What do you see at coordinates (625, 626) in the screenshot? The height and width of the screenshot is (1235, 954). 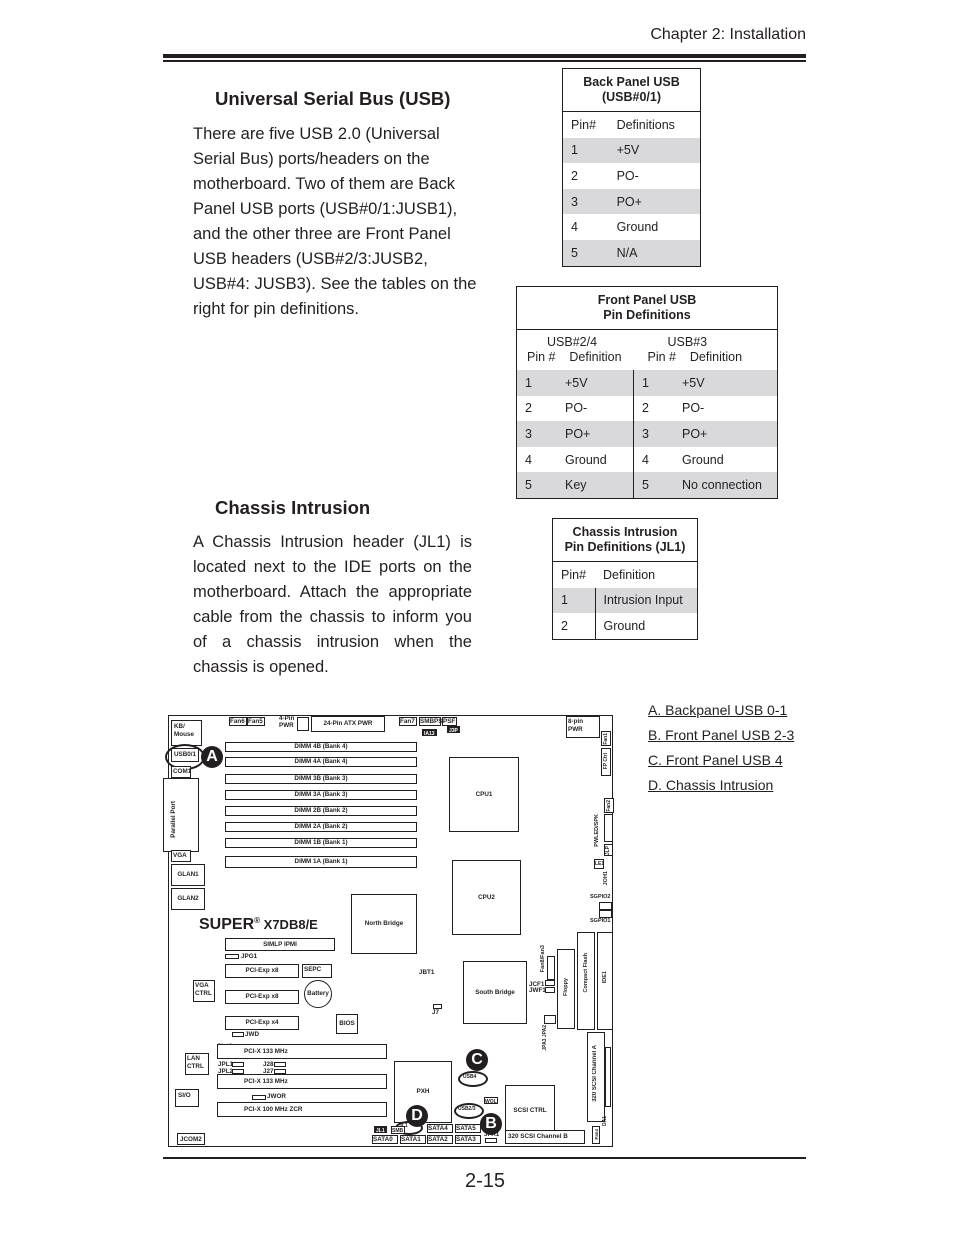 I see `table-row: 2 Ground` at bounding box center [625, 626].